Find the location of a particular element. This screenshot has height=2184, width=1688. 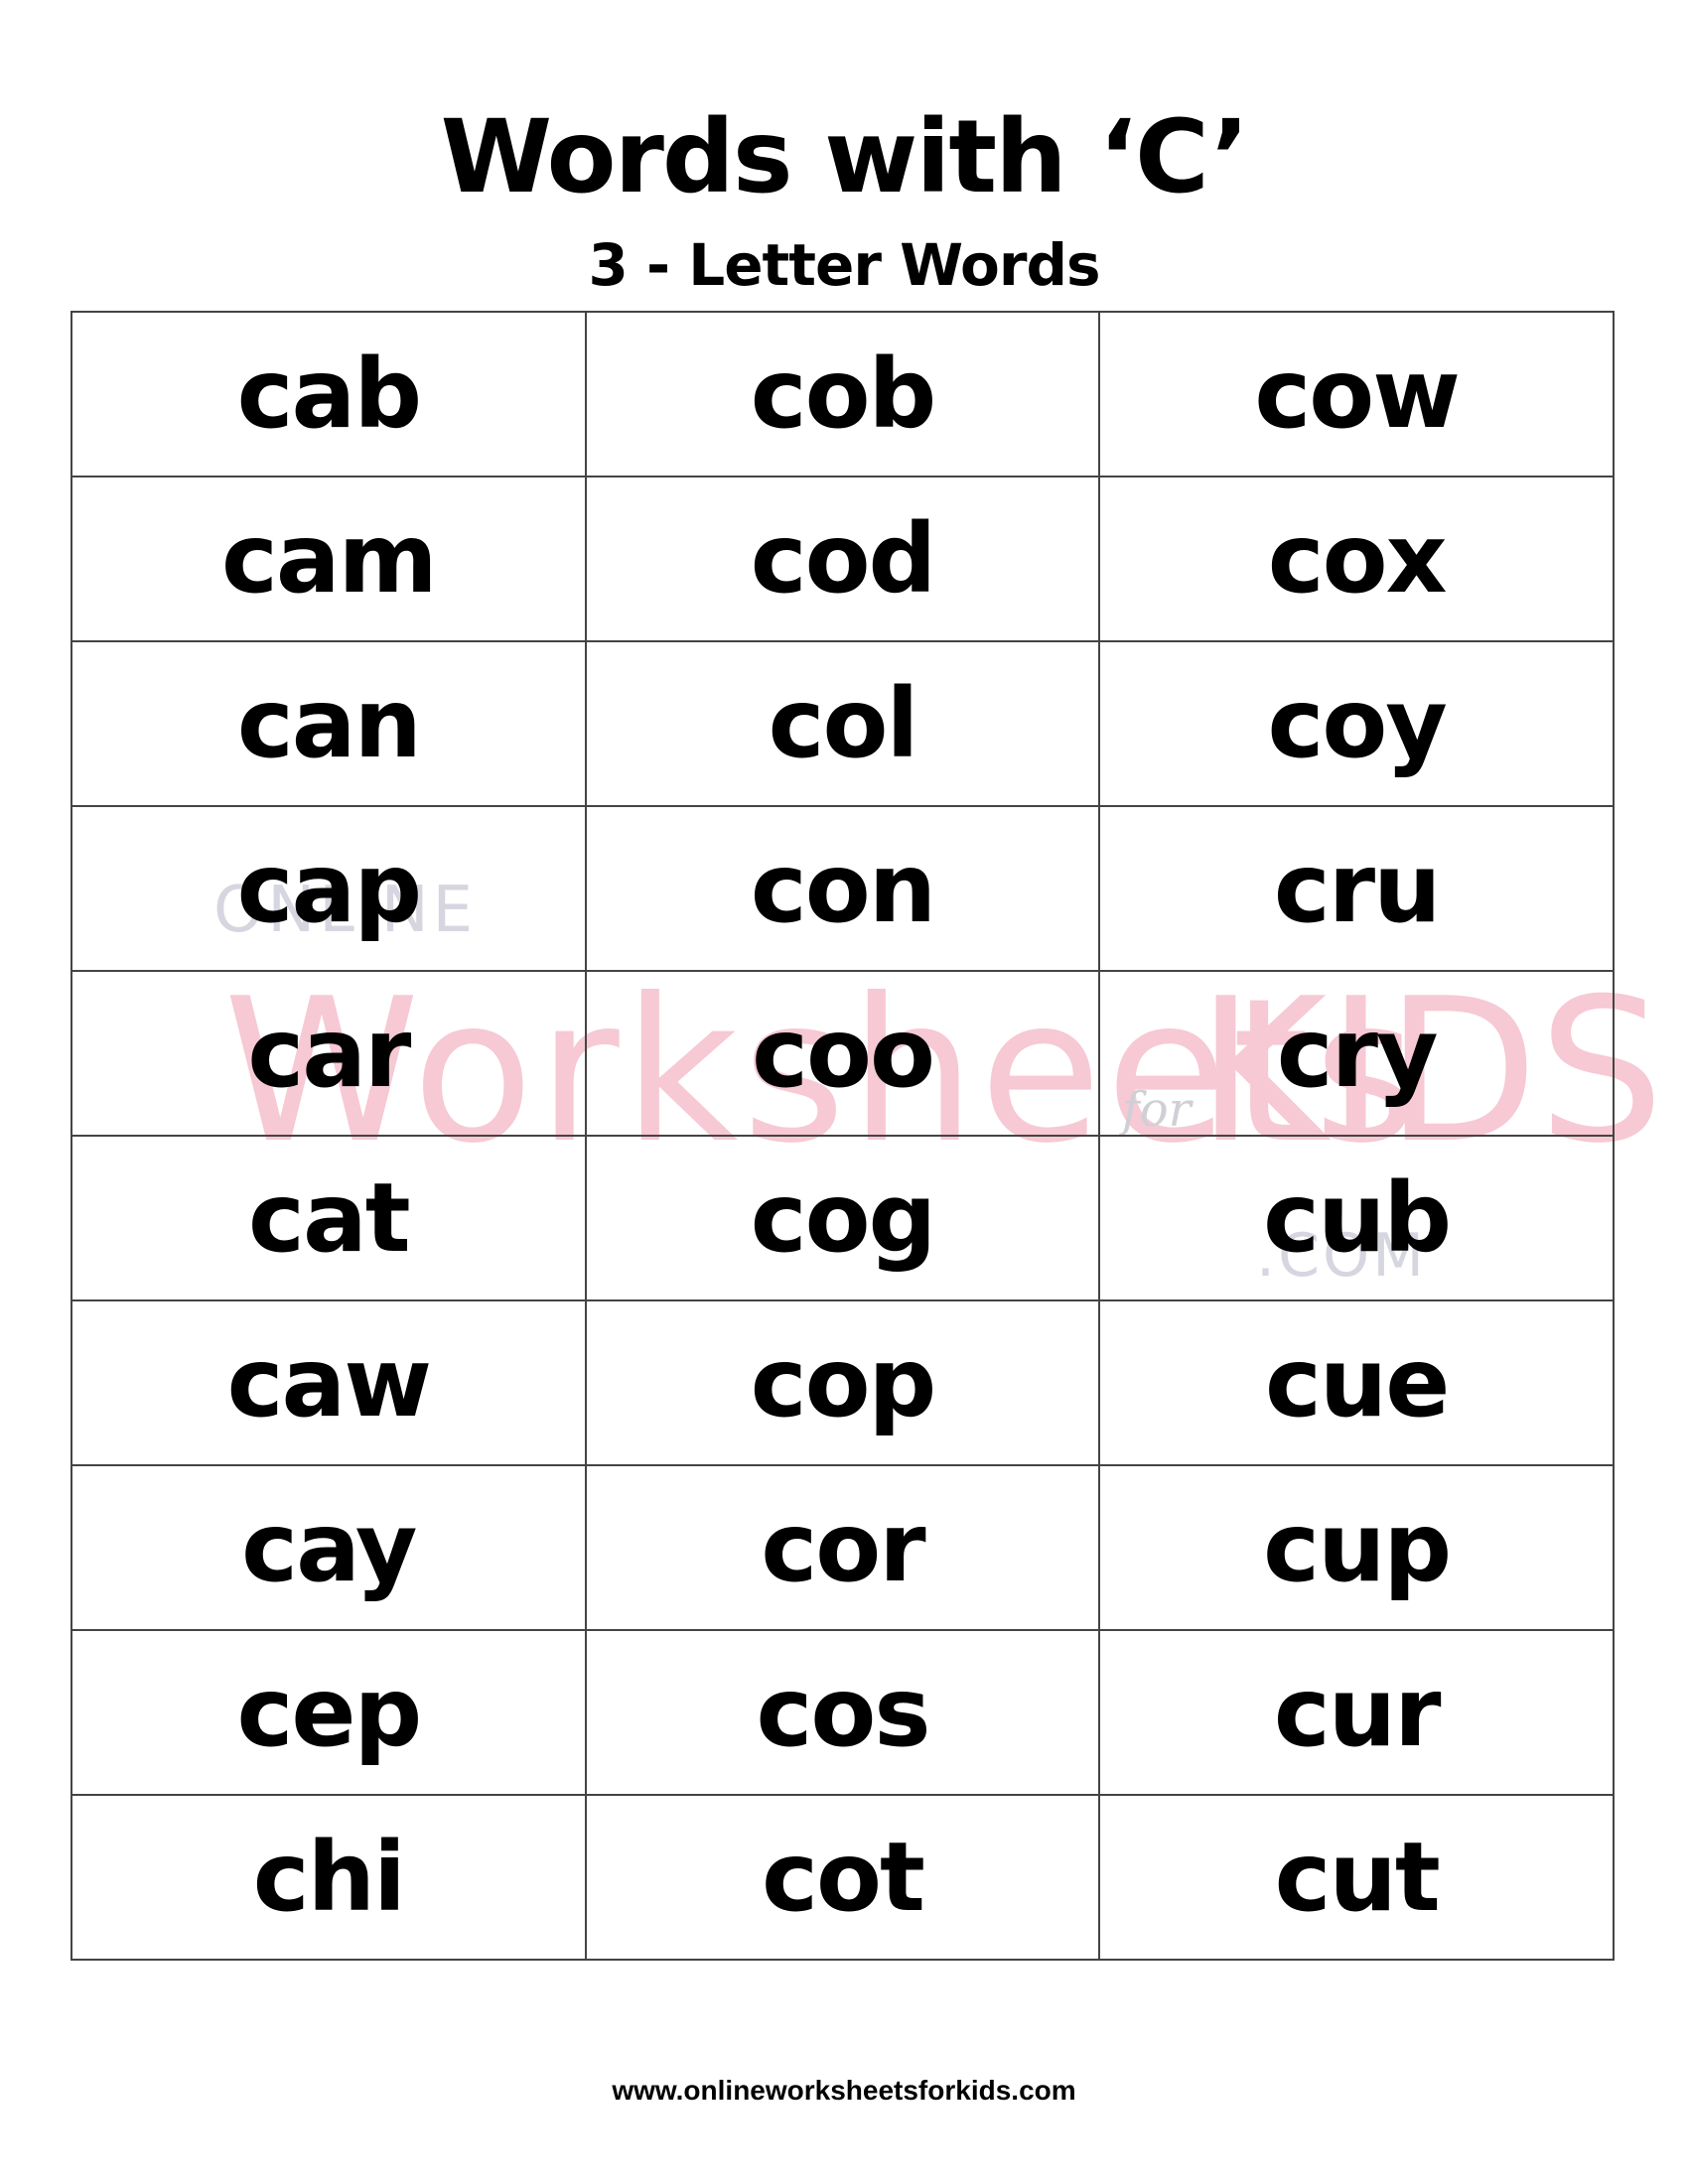

table-row: cep cos cur is located at coordinates (842, 1712).